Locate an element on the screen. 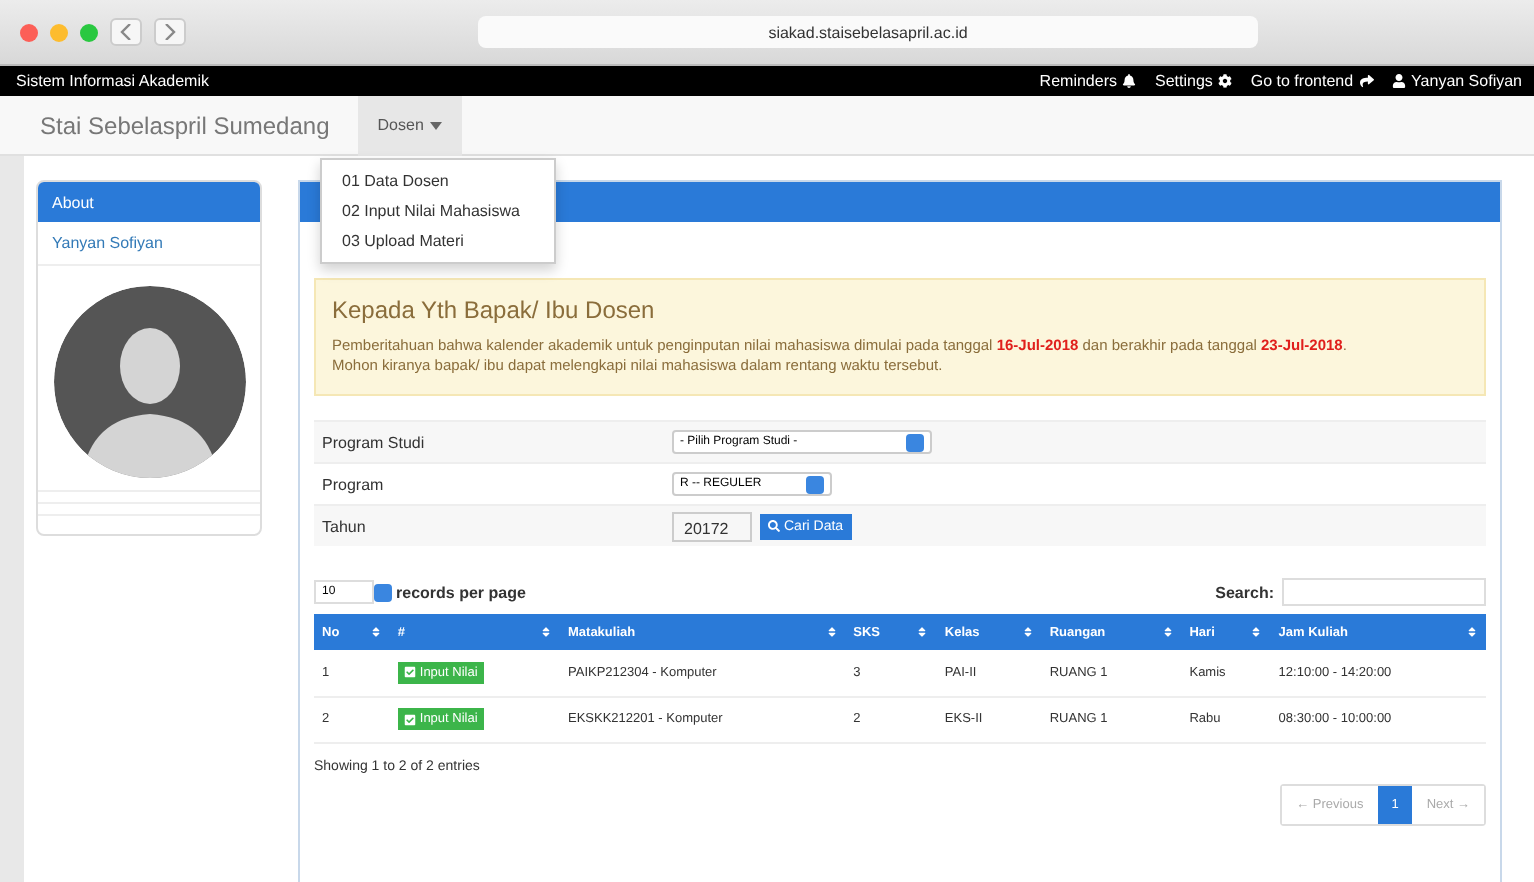 This screenshot has height=882, width=1534. search-icon is located at coordinates (774, 526).